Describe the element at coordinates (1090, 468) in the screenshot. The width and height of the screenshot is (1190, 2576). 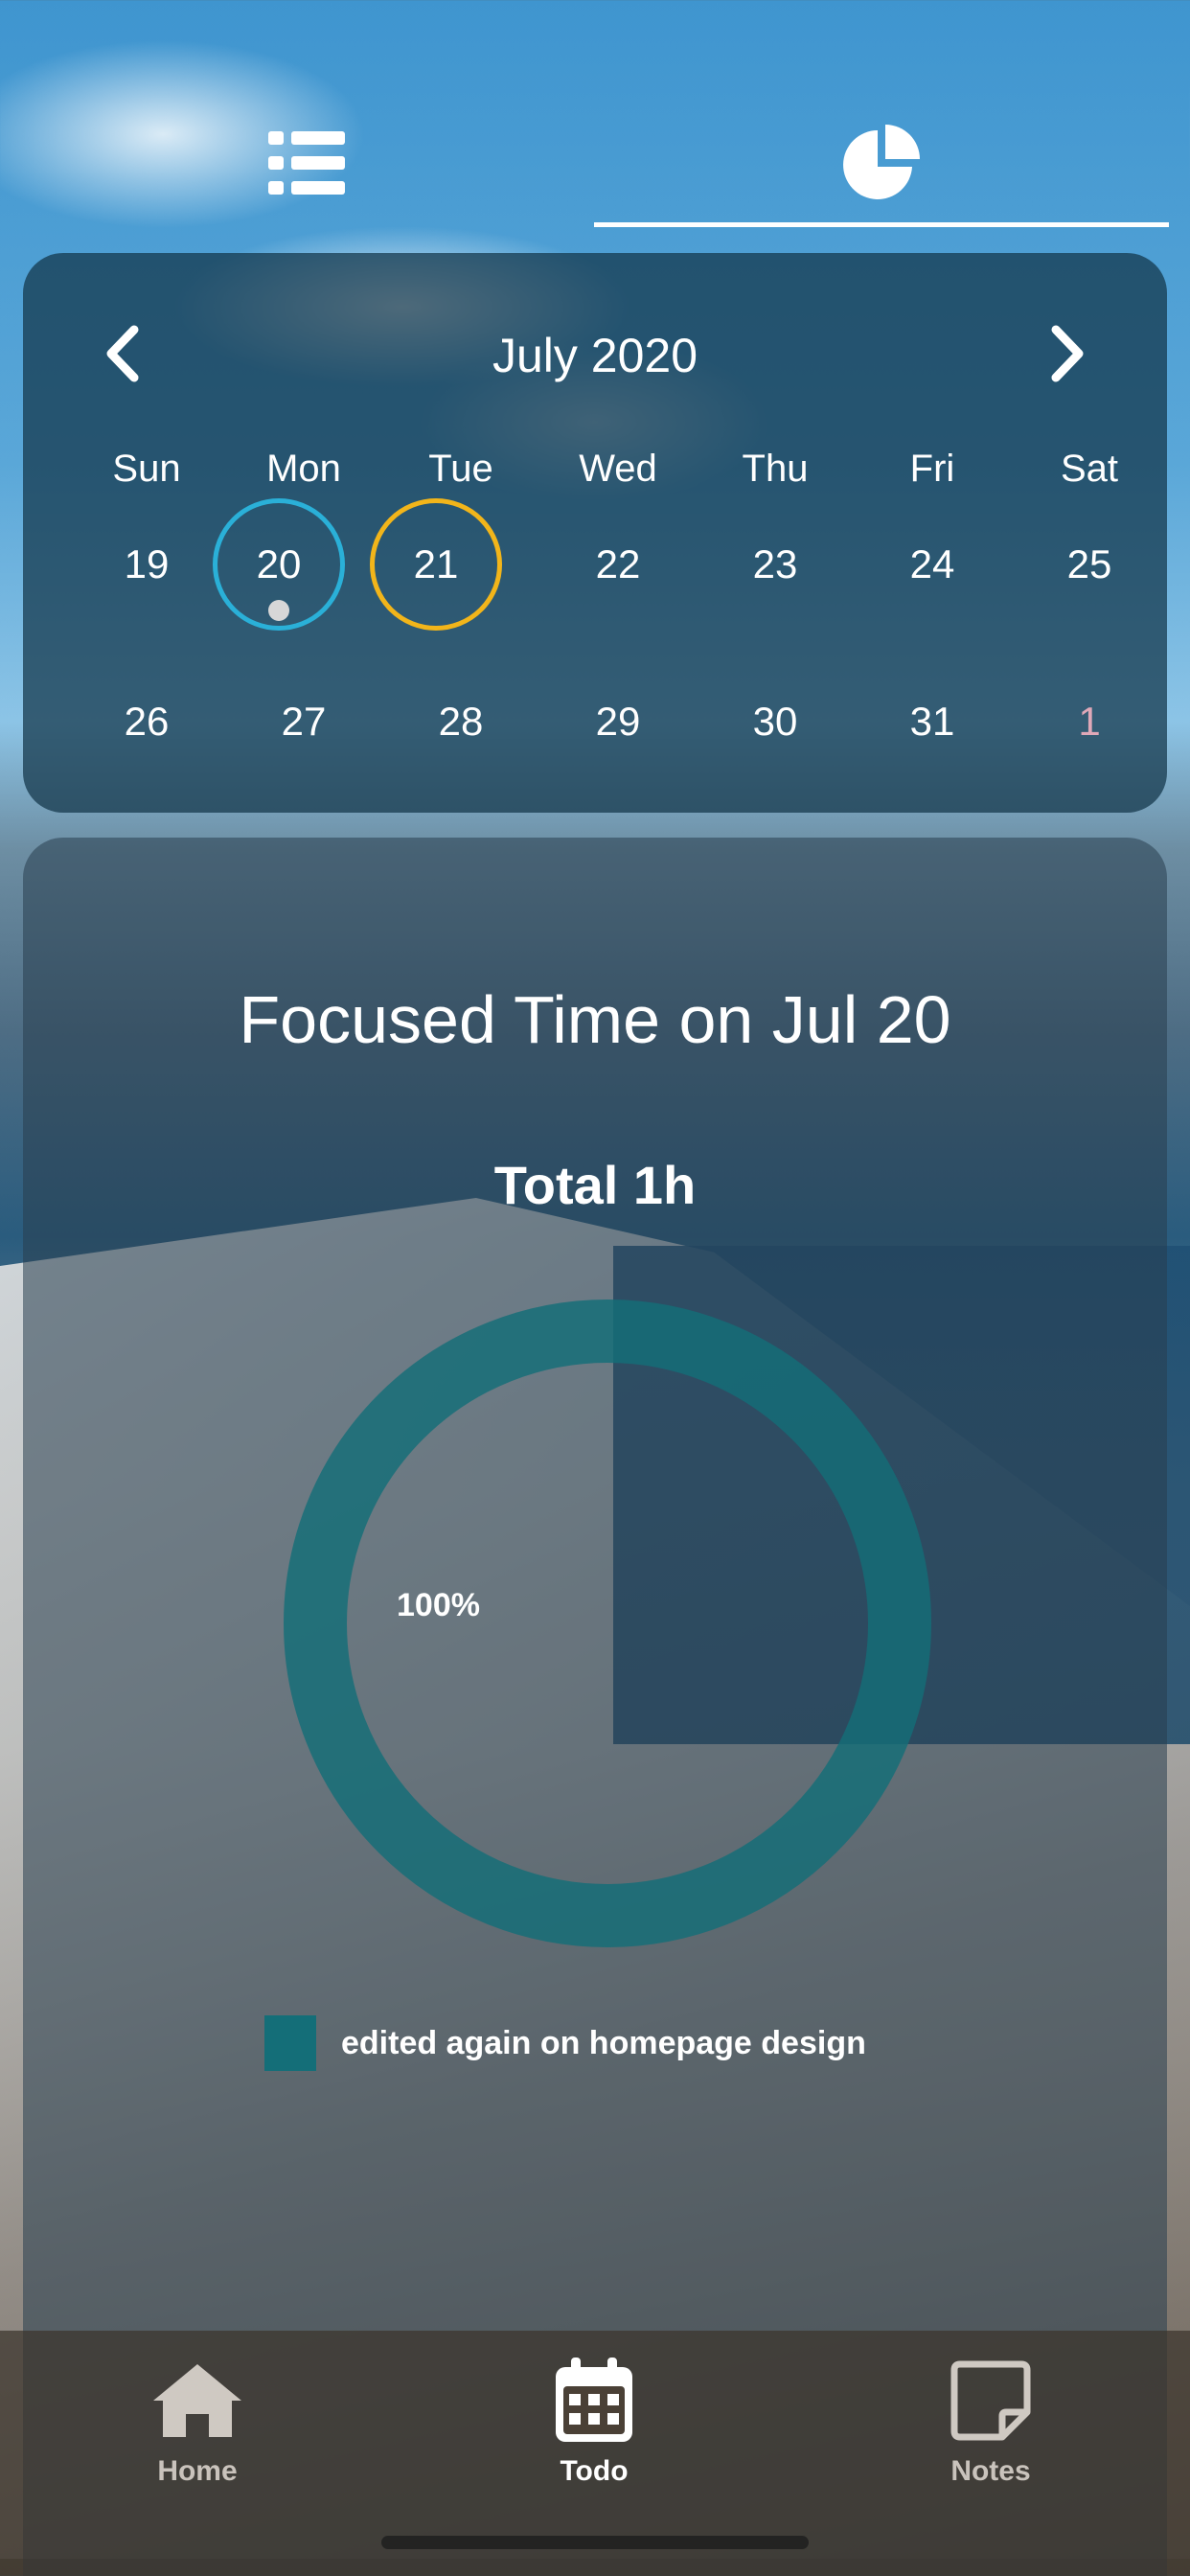
I see `weekday-label: Sat` at that location.